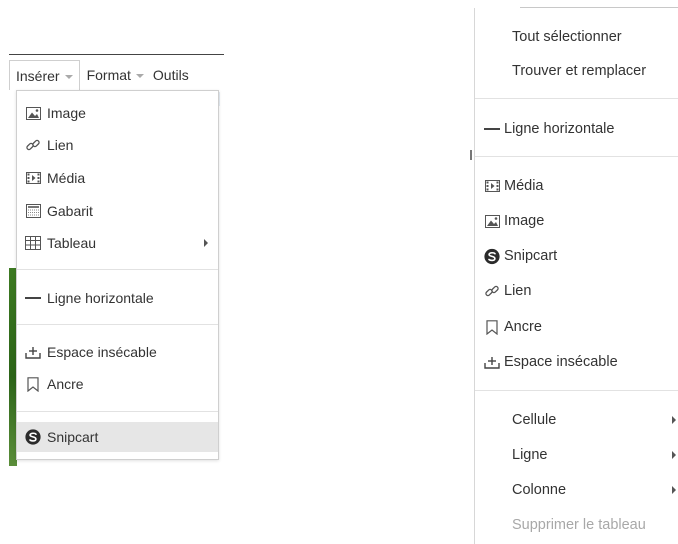 The image size is (678, 544). I want to click on menu-item-find-replace: Trouver et remplacer, so click(576, 71).